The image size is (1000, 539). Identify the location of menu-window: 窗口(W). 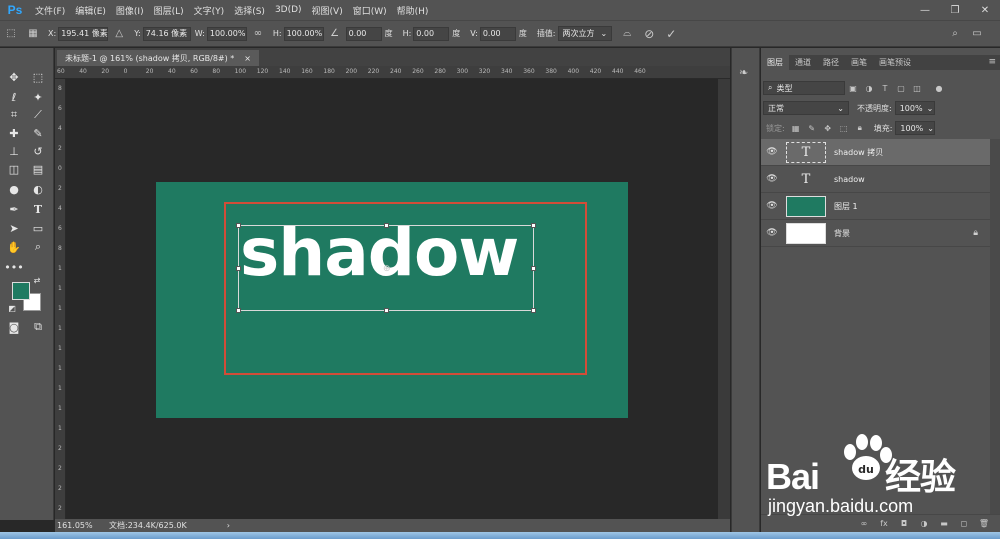
(370, 10).